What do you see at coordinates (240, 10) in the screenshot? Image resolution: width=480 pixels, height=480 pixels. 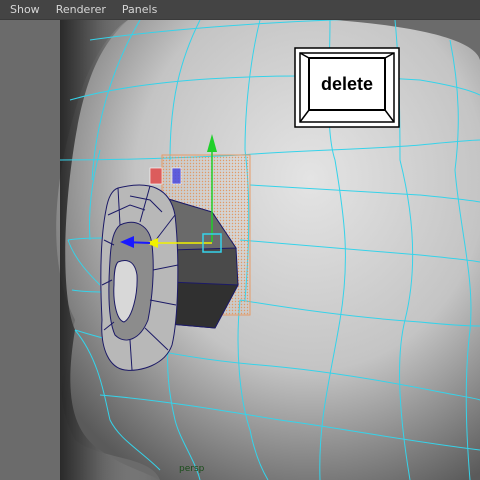 I see `panel-menubar: Show Renderer Panels` at bounding box center [240, 10].